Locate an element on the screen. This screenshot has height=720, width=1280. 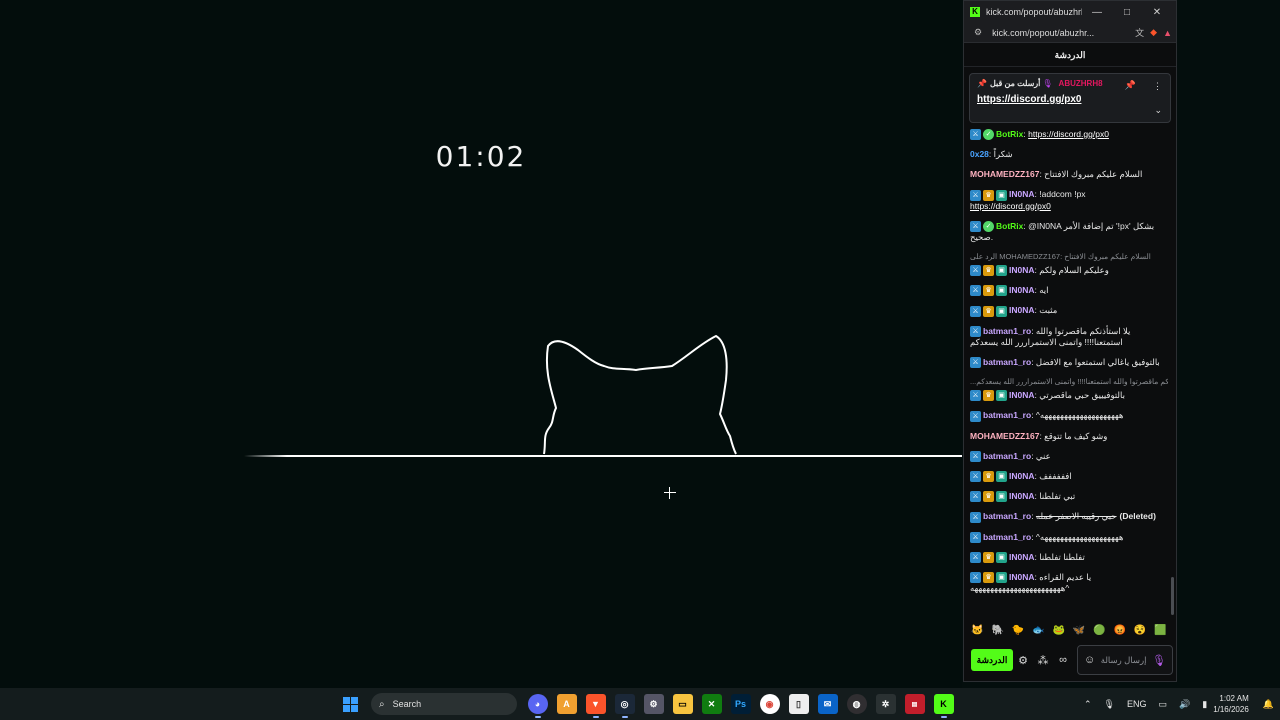
chevron-up-icon: ⌃ is located at coordinates (1088, 704).